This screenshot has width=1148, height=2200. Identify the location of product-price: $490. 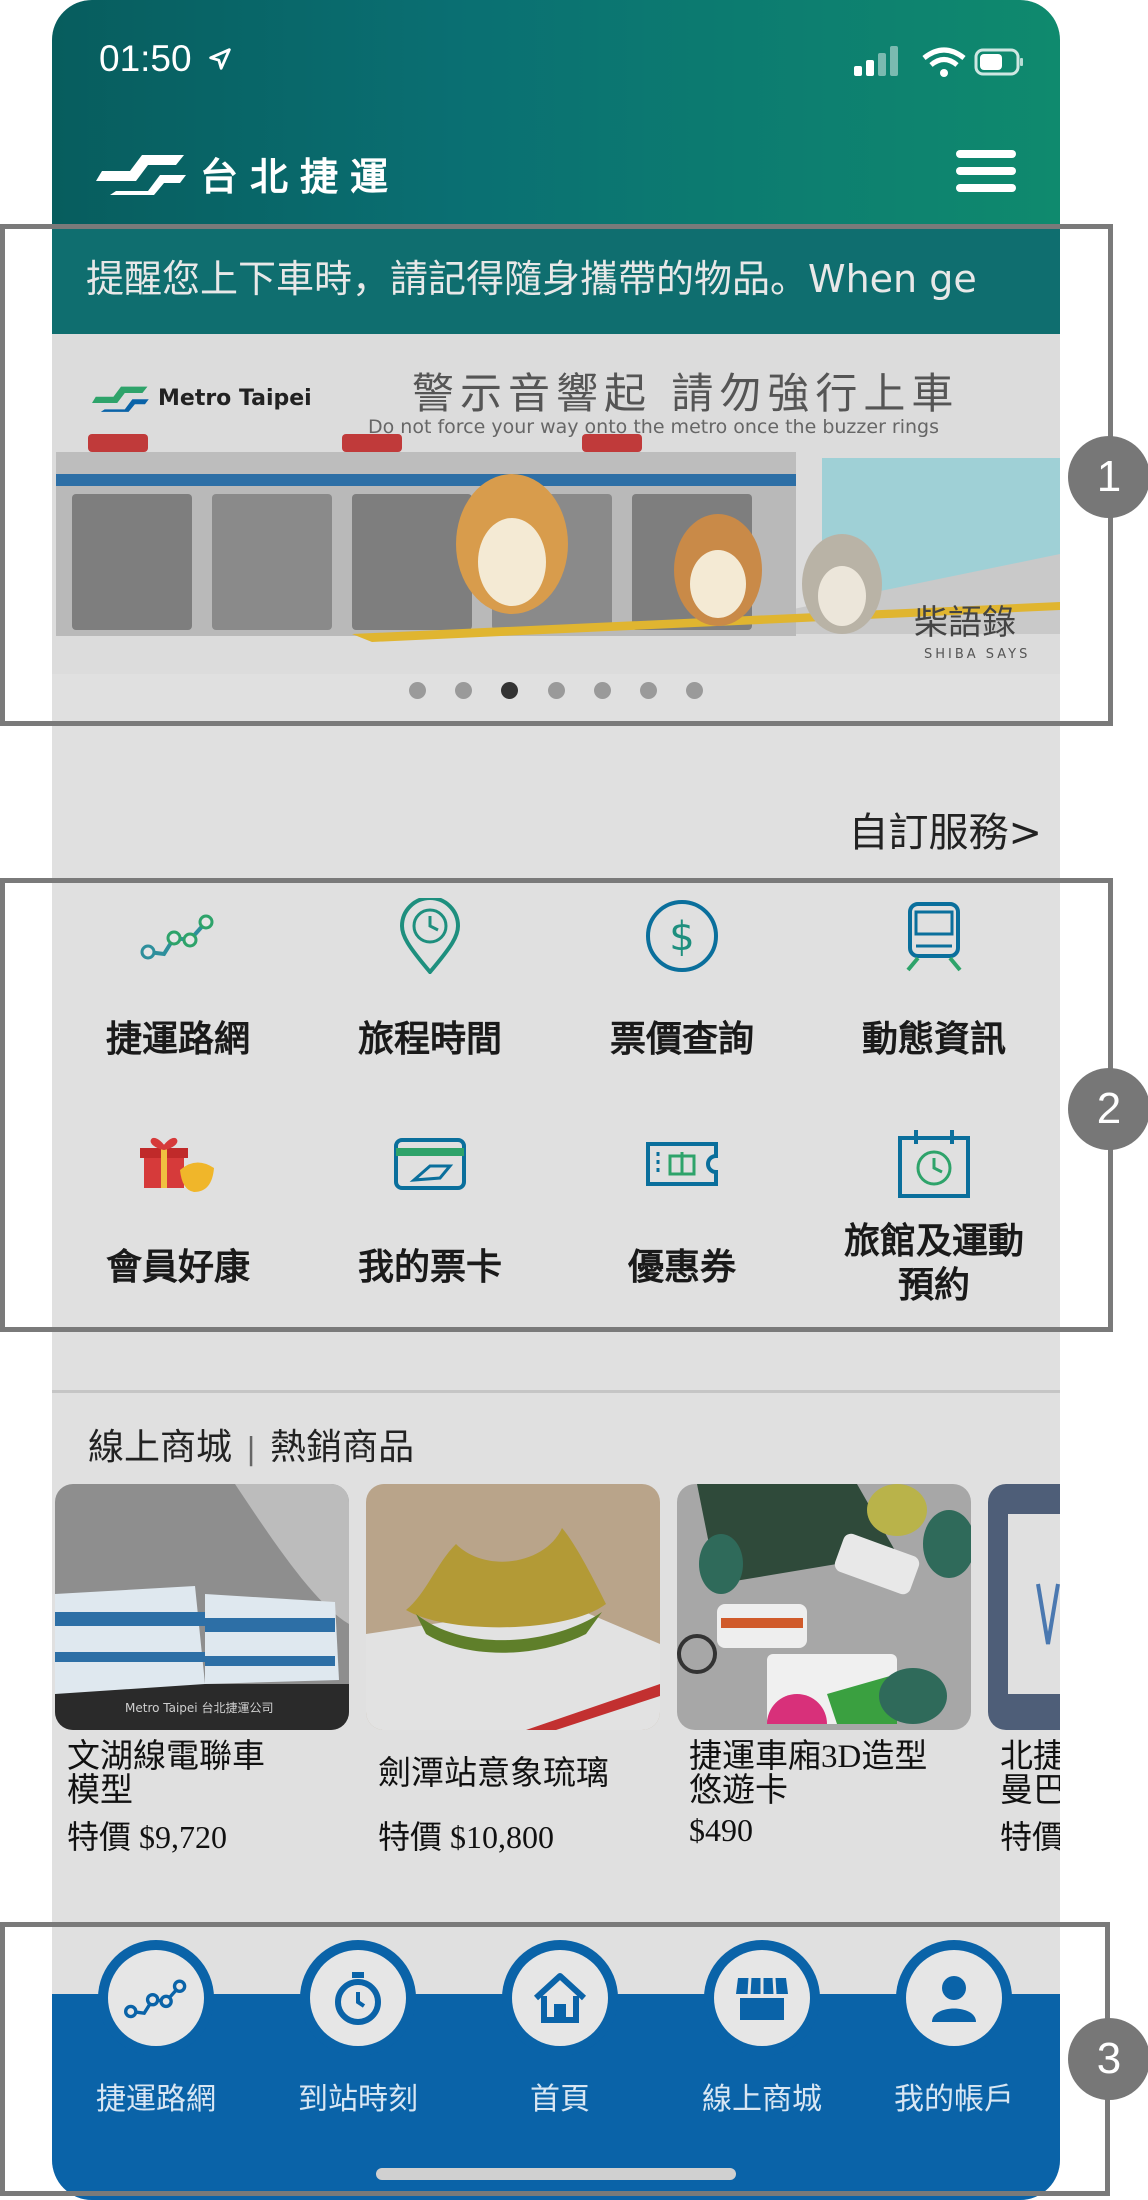
(721, 1830).